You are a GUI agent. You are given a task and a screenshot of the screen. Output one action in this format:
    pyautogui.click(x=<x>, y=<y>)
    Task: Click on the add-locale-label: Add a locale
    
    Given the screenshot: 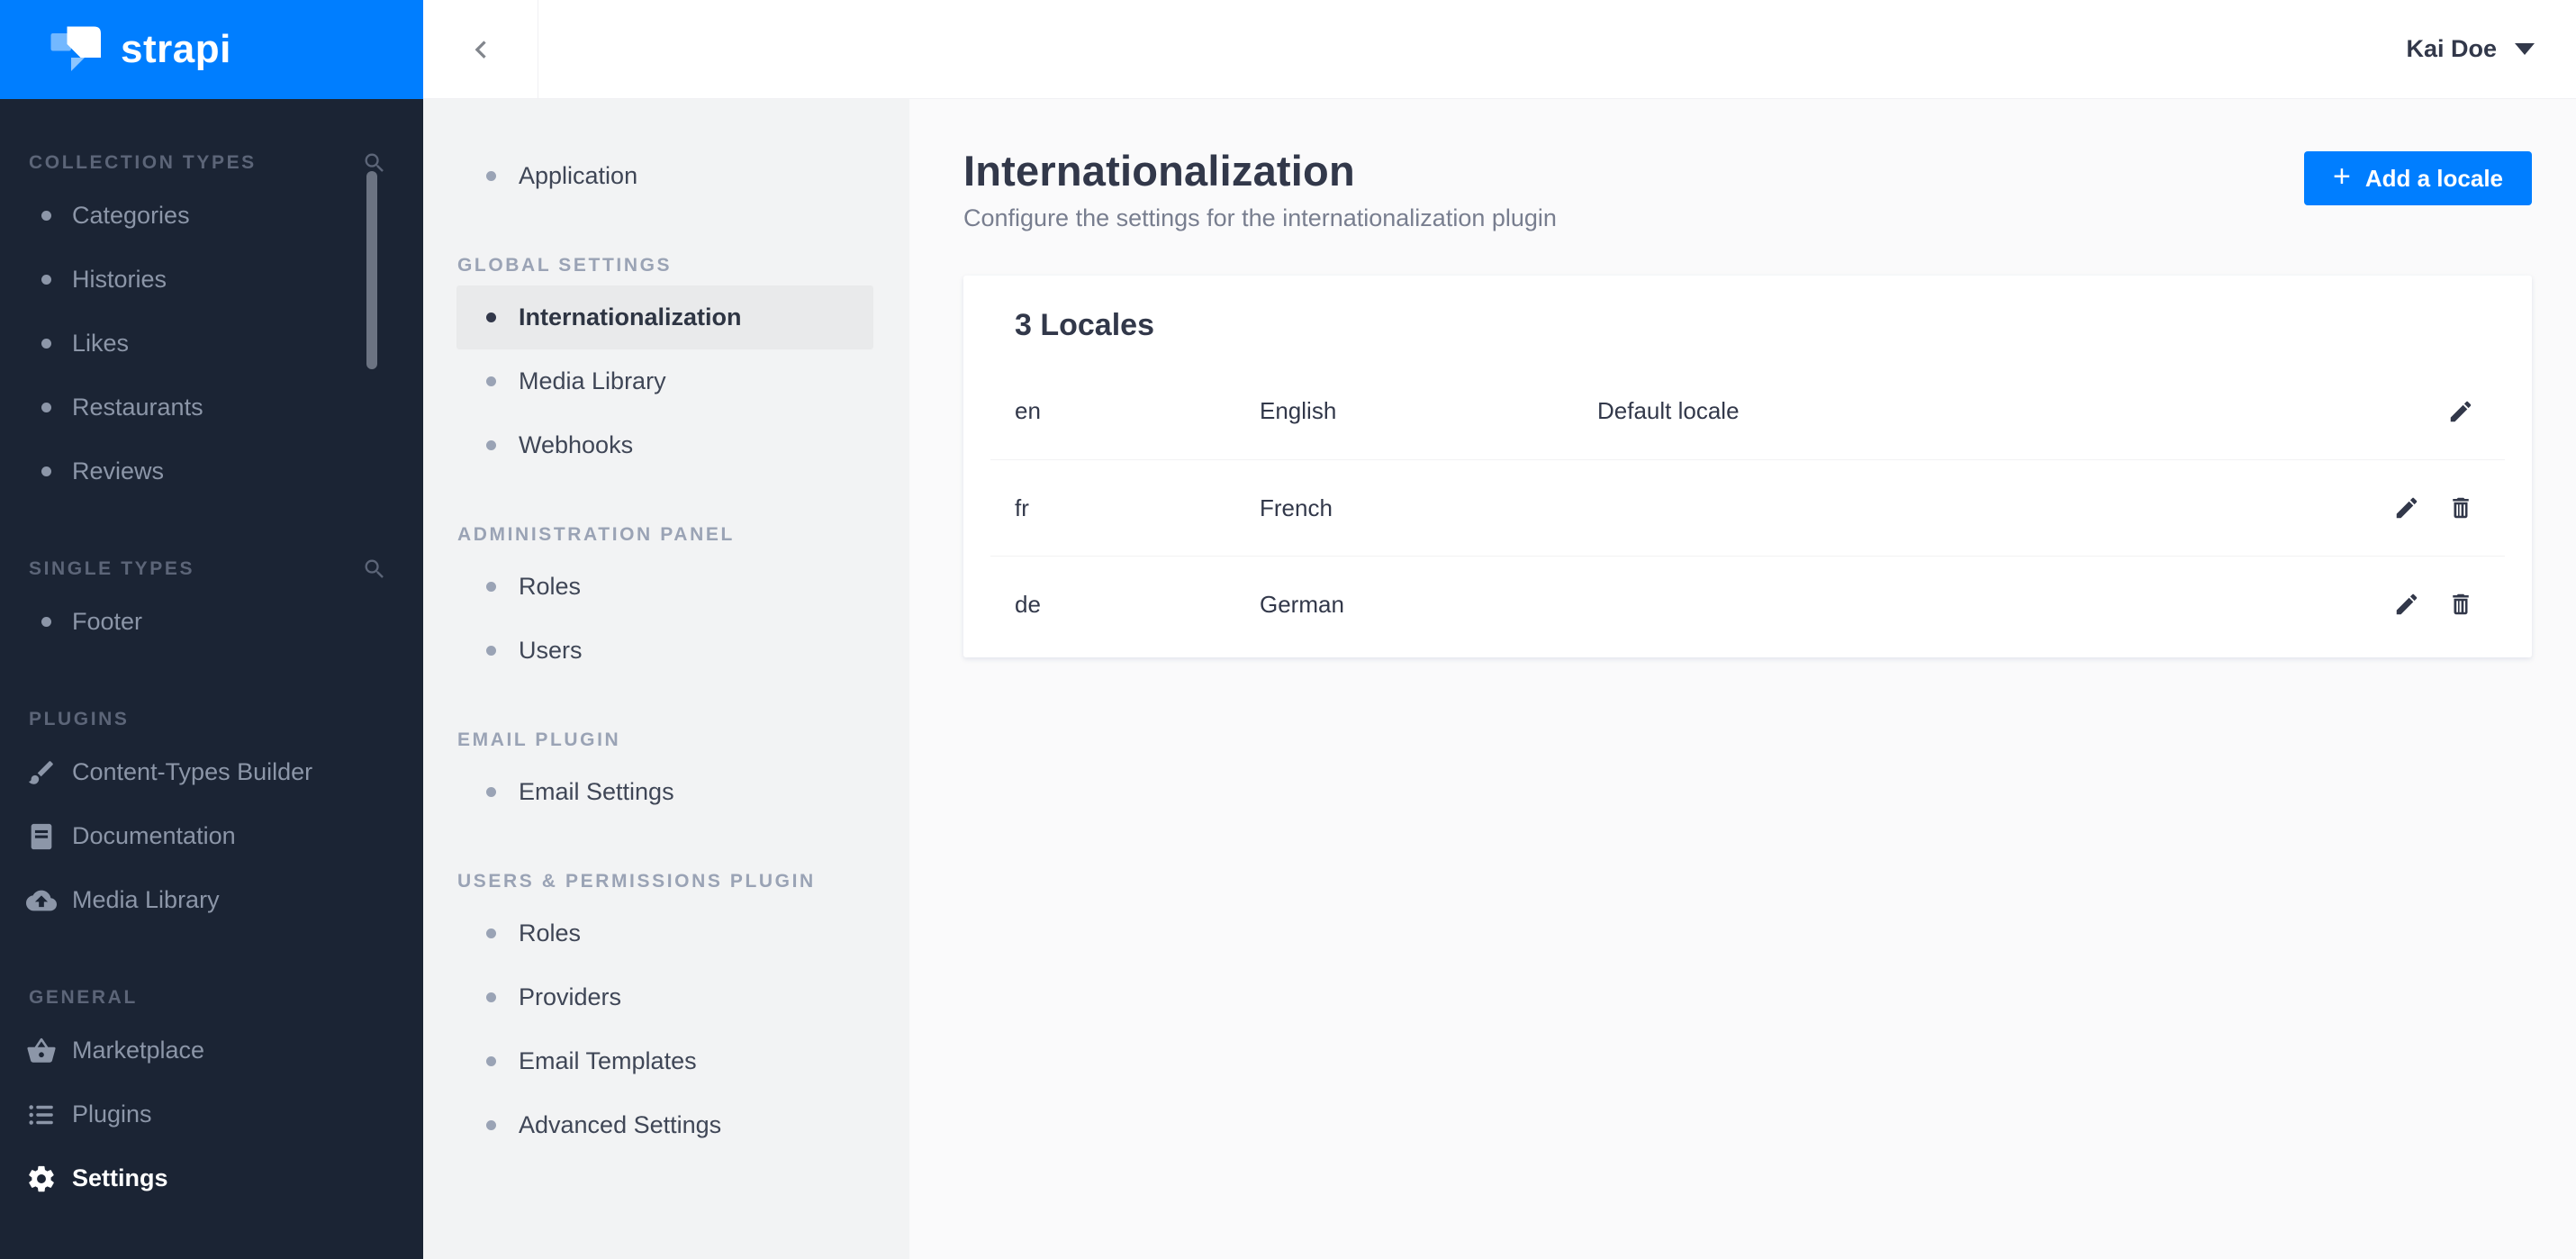 What is the action you would take?
    pyautogui.click(x=2433, y=178)
    